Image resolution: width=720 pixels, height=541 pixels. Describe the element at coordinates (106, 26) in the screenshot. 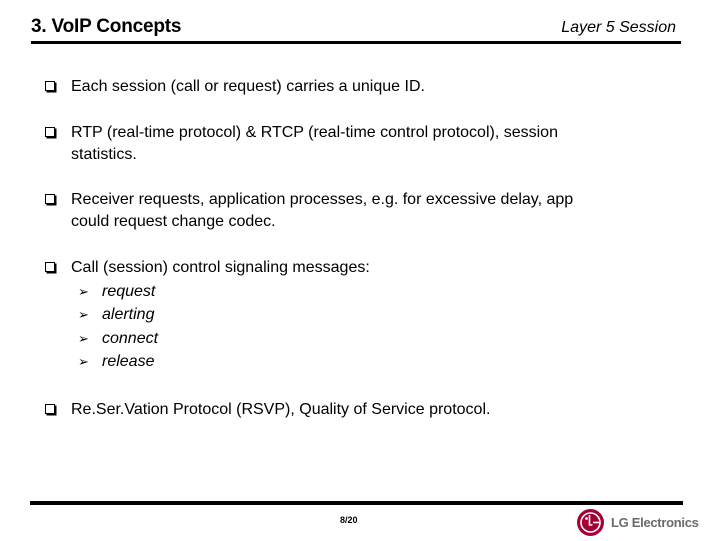

I see `slide-title: 3. VoIP Concepts` at that location.